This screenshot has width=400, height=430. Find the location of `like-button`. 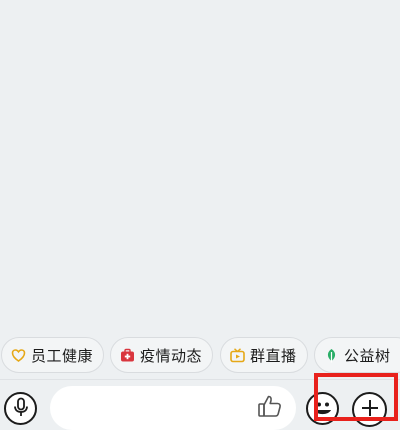

like-button is located at coordinates (270, 408).